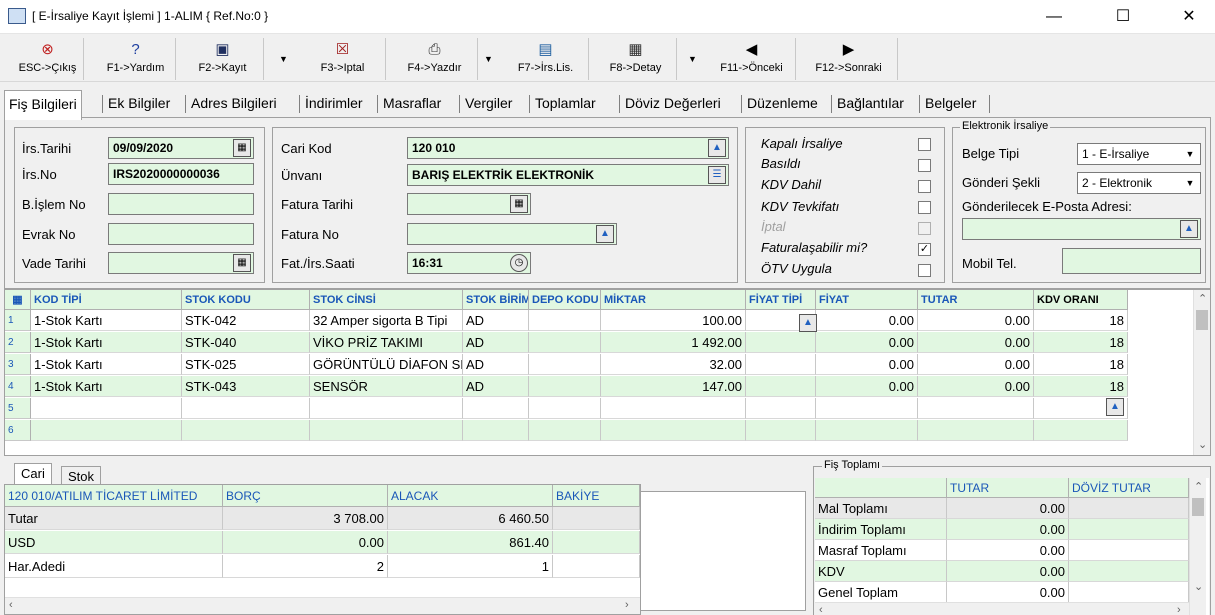 This screenshot has height=615, width=1215. What do you see at coordinates (386, 300) in the screenshot?
I see `col-stok-cinsi: STOK CİNSİ` at bounding box center [386, 300].